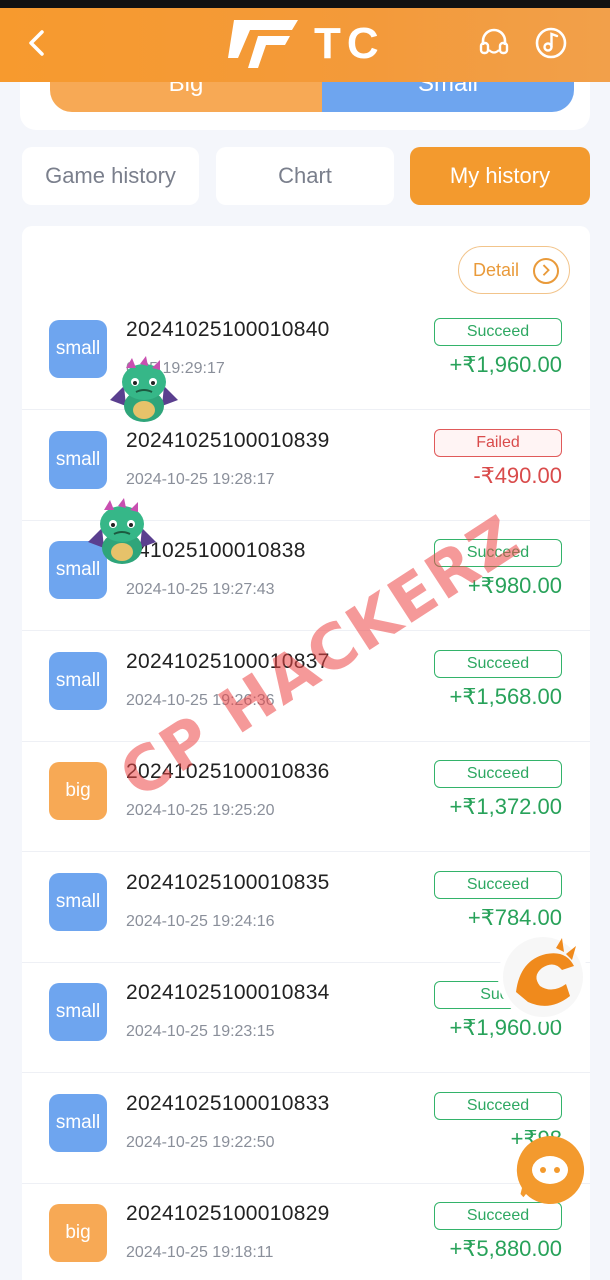  Describe the element at coordinates (228, 992) in the screenshot. I see `period-number: 20241025100010834` at that location.